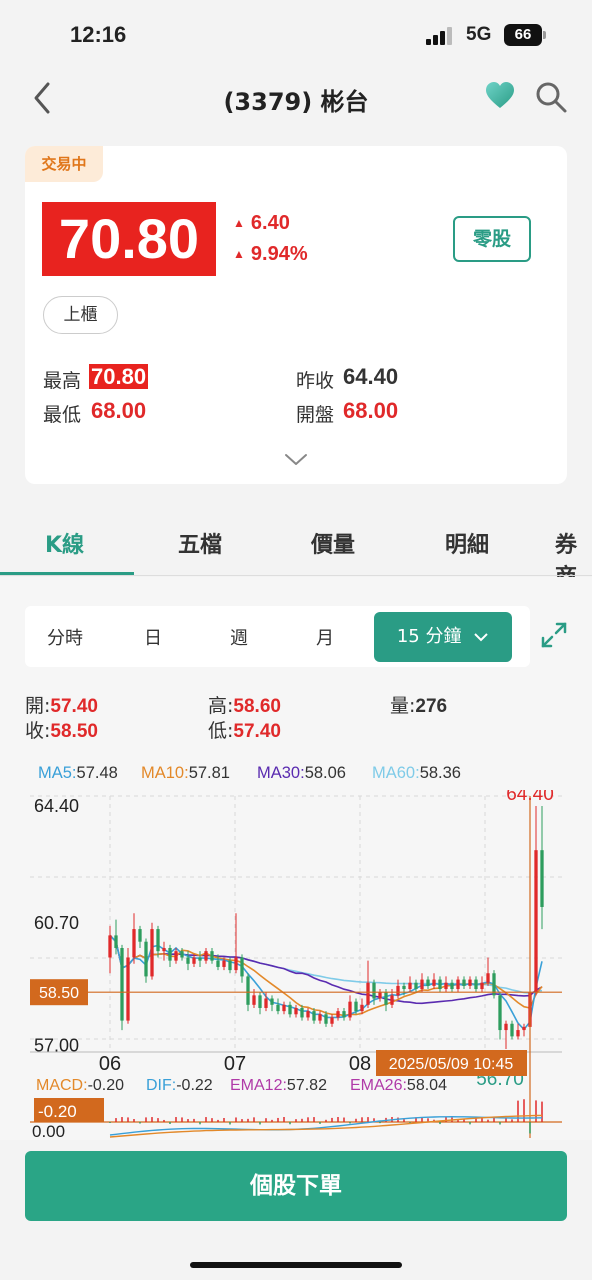 Image resolution: width=592 pixels, height=1280 pixels. What do you see at coordinates (371, 410) in the screenshot?
I see `open-value: 68.00` at bounding box center [371, 410].